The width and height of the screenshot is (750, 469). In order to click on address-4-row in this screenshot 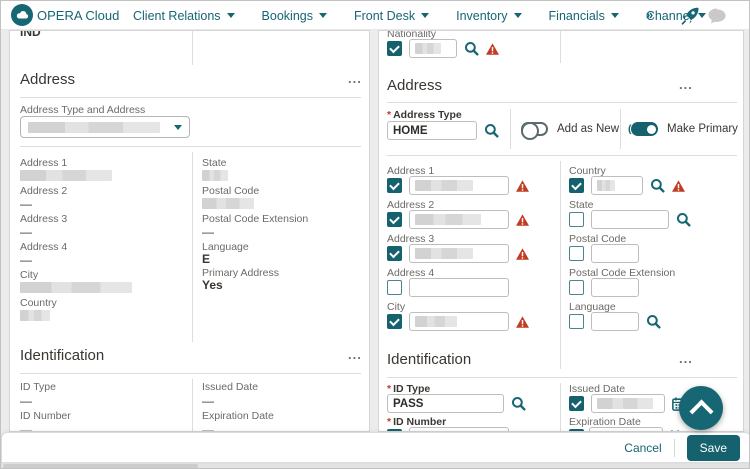, I will do `click(448, 287)`.